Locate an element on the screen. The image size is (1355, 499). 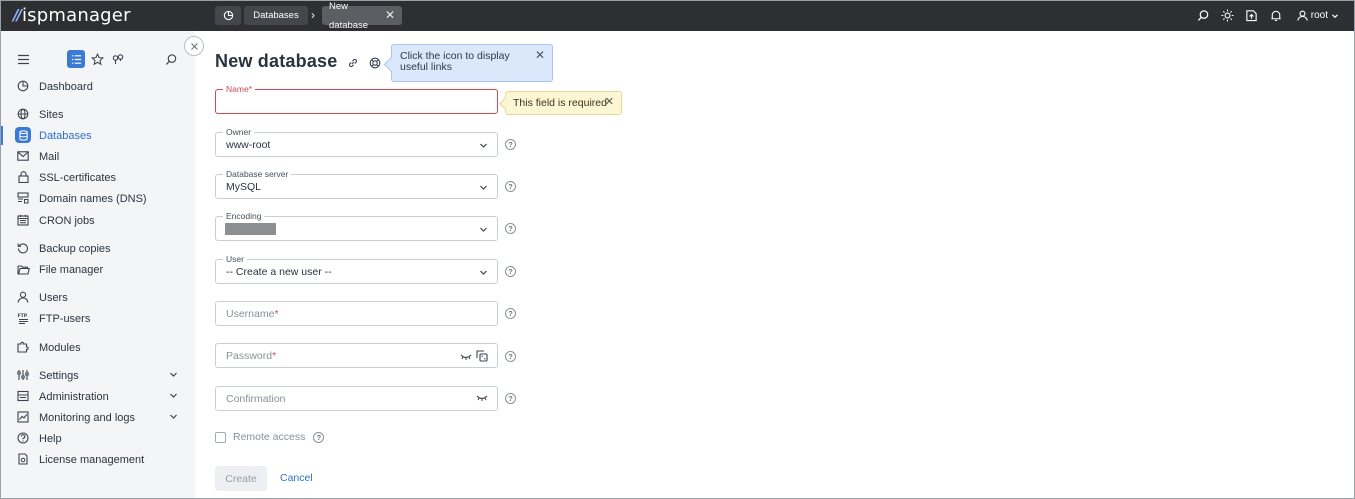
sidebar-item-databases: Databases is located at coordinates (97, 135).